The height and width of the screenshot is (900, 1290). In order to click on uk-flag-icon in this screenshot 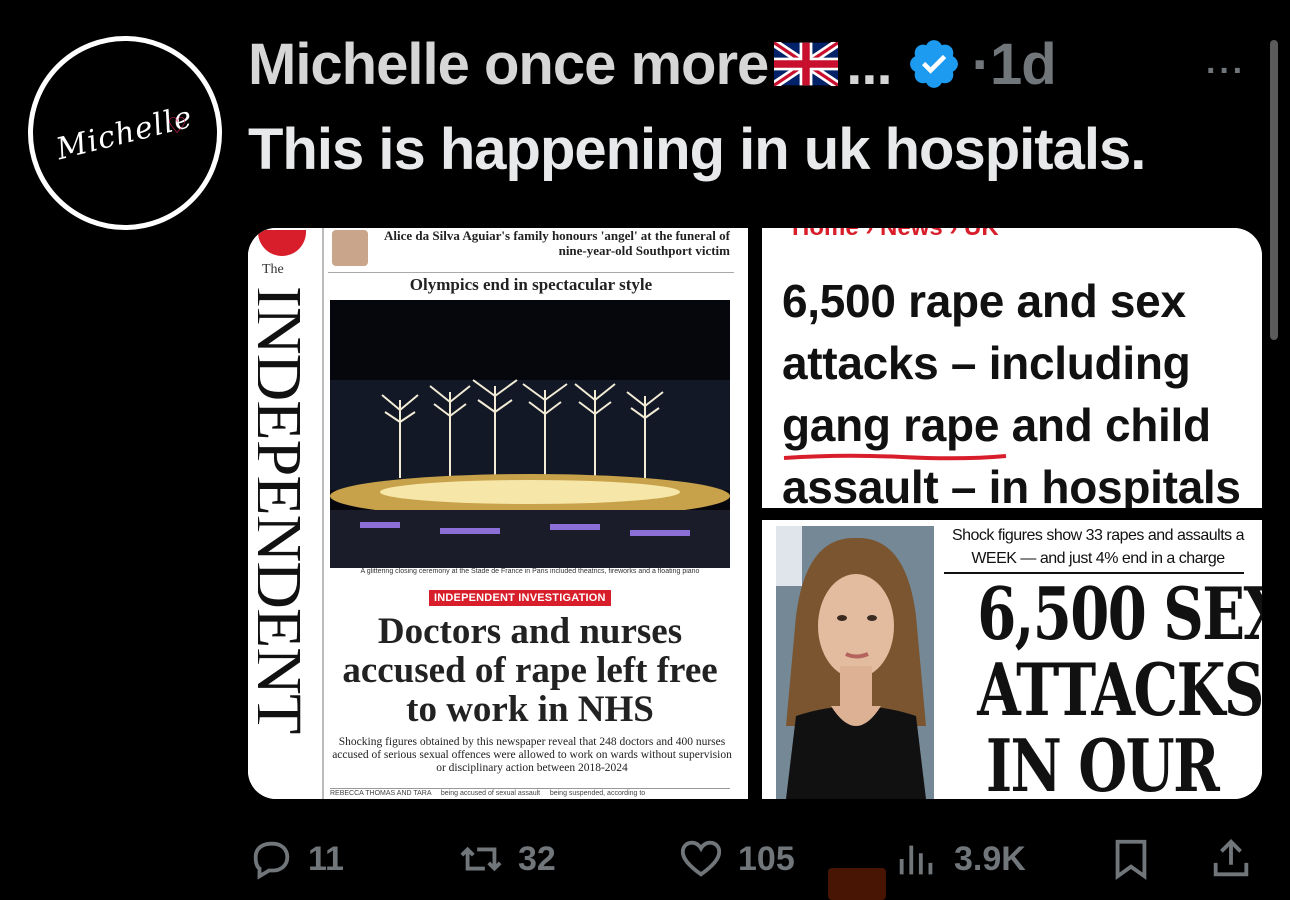, I will do `click(806, 64)`.